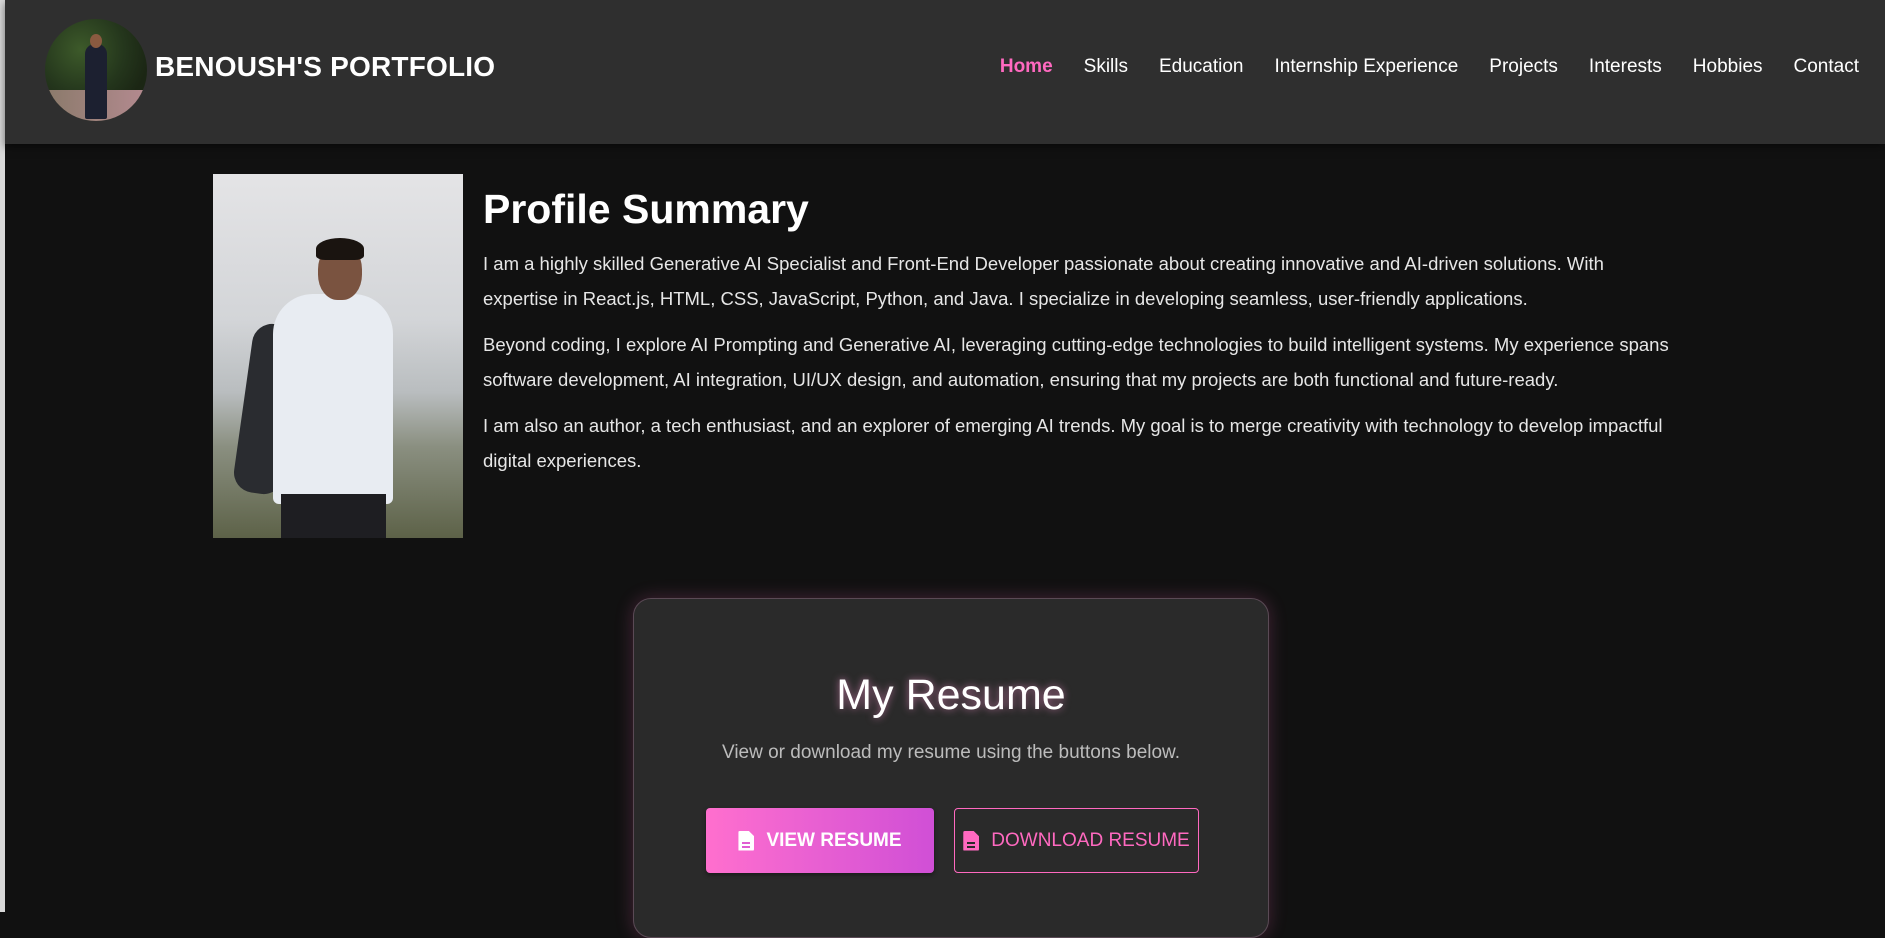 This screenshot has height=938, width=1885. Describe the element at coordinates (1201, 67) in the screenshot. I see `nav-education: Education` at that location.